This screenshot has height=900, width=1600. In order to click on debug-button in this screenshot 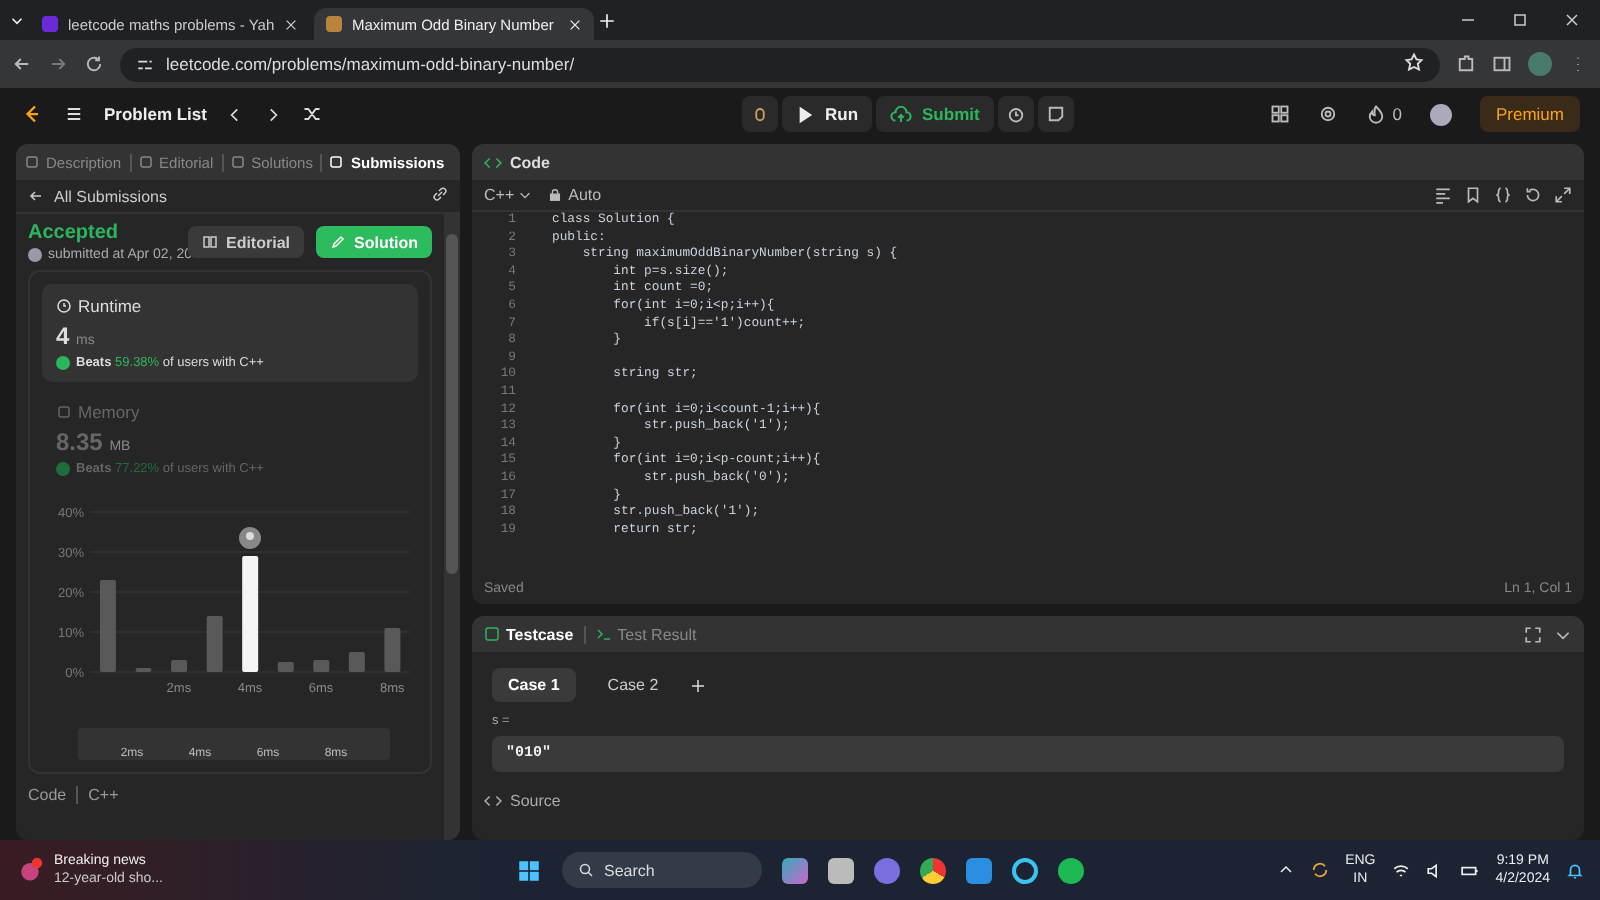, I will do `click(760, 114)`.